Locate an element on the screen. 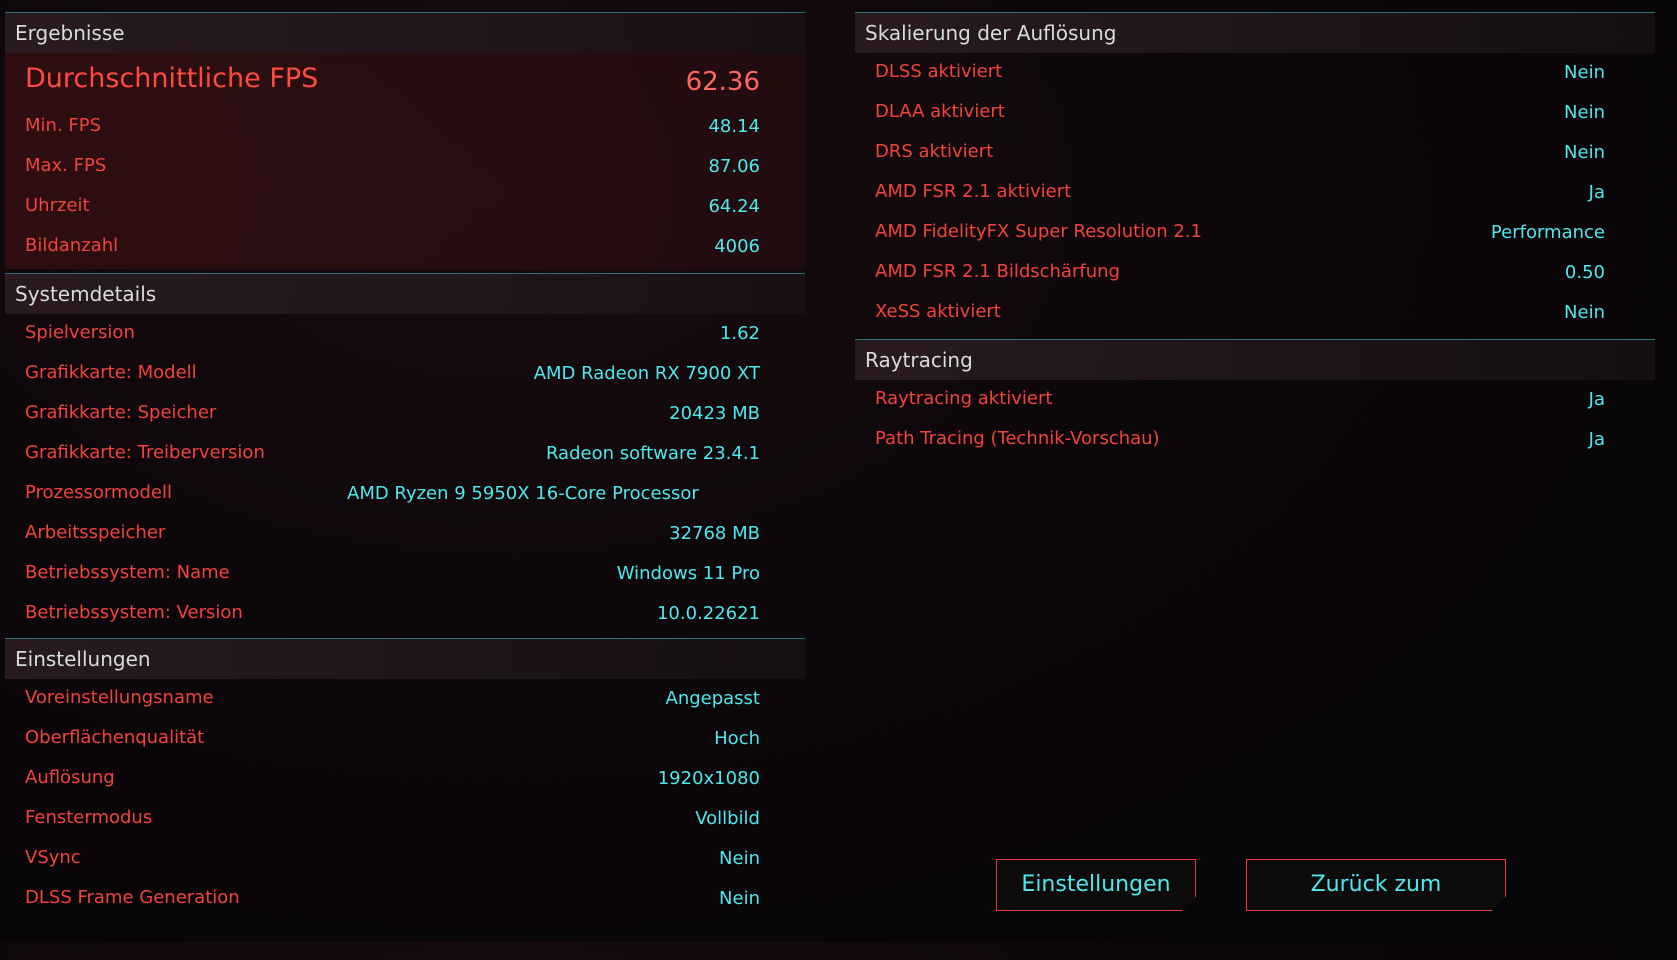  result-label: Bildanzahl is located at coordinates (72, 245).